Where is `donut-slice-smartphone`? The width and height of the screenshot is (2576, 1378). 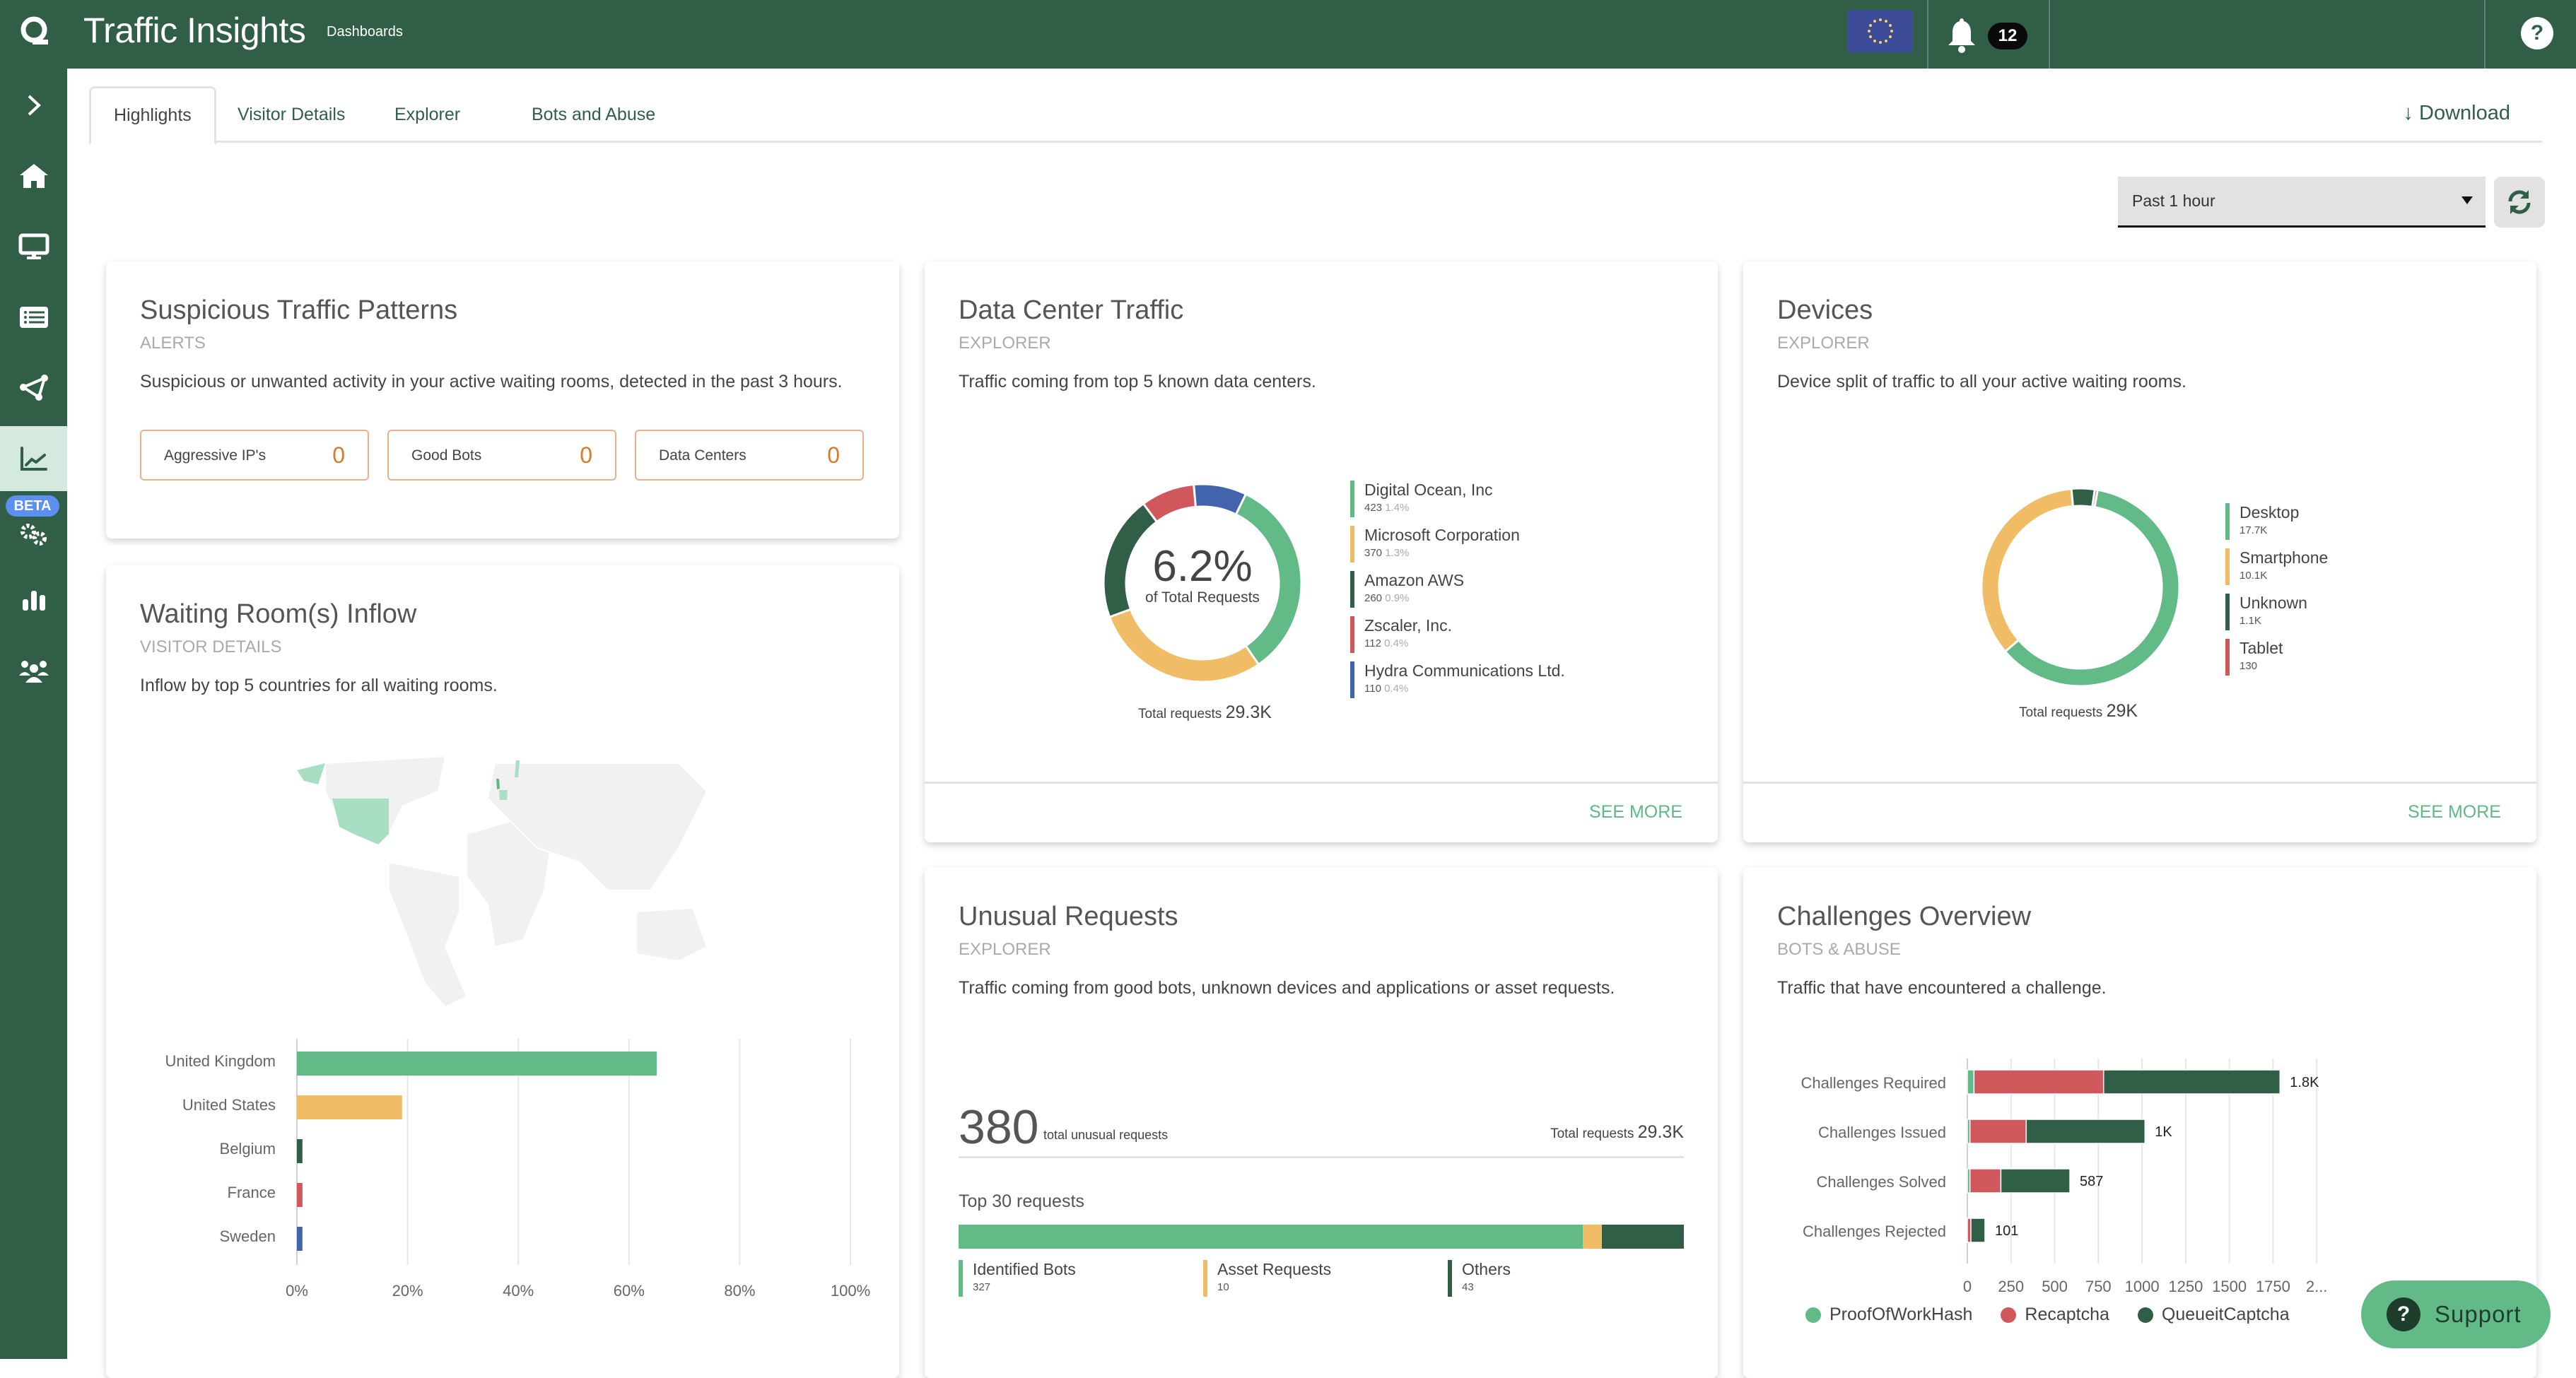
donut-slice-smartphone is located at coordinates (2027, 570).